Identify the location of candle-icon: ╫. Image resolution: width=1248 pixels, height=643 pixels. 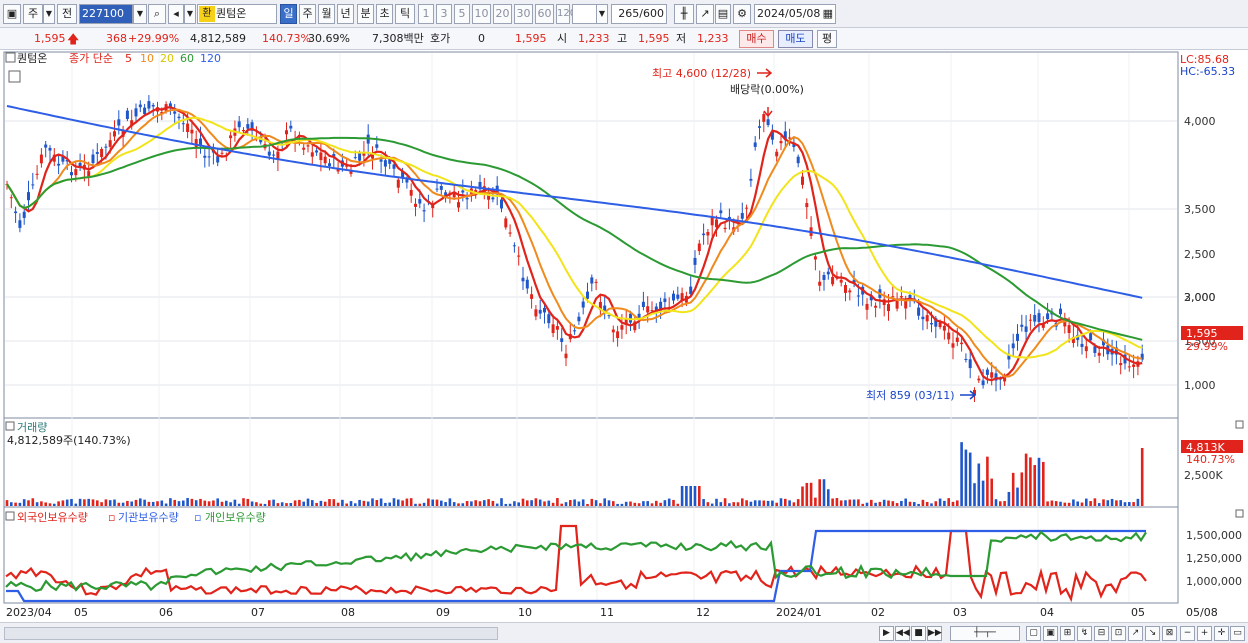
(684, 14).